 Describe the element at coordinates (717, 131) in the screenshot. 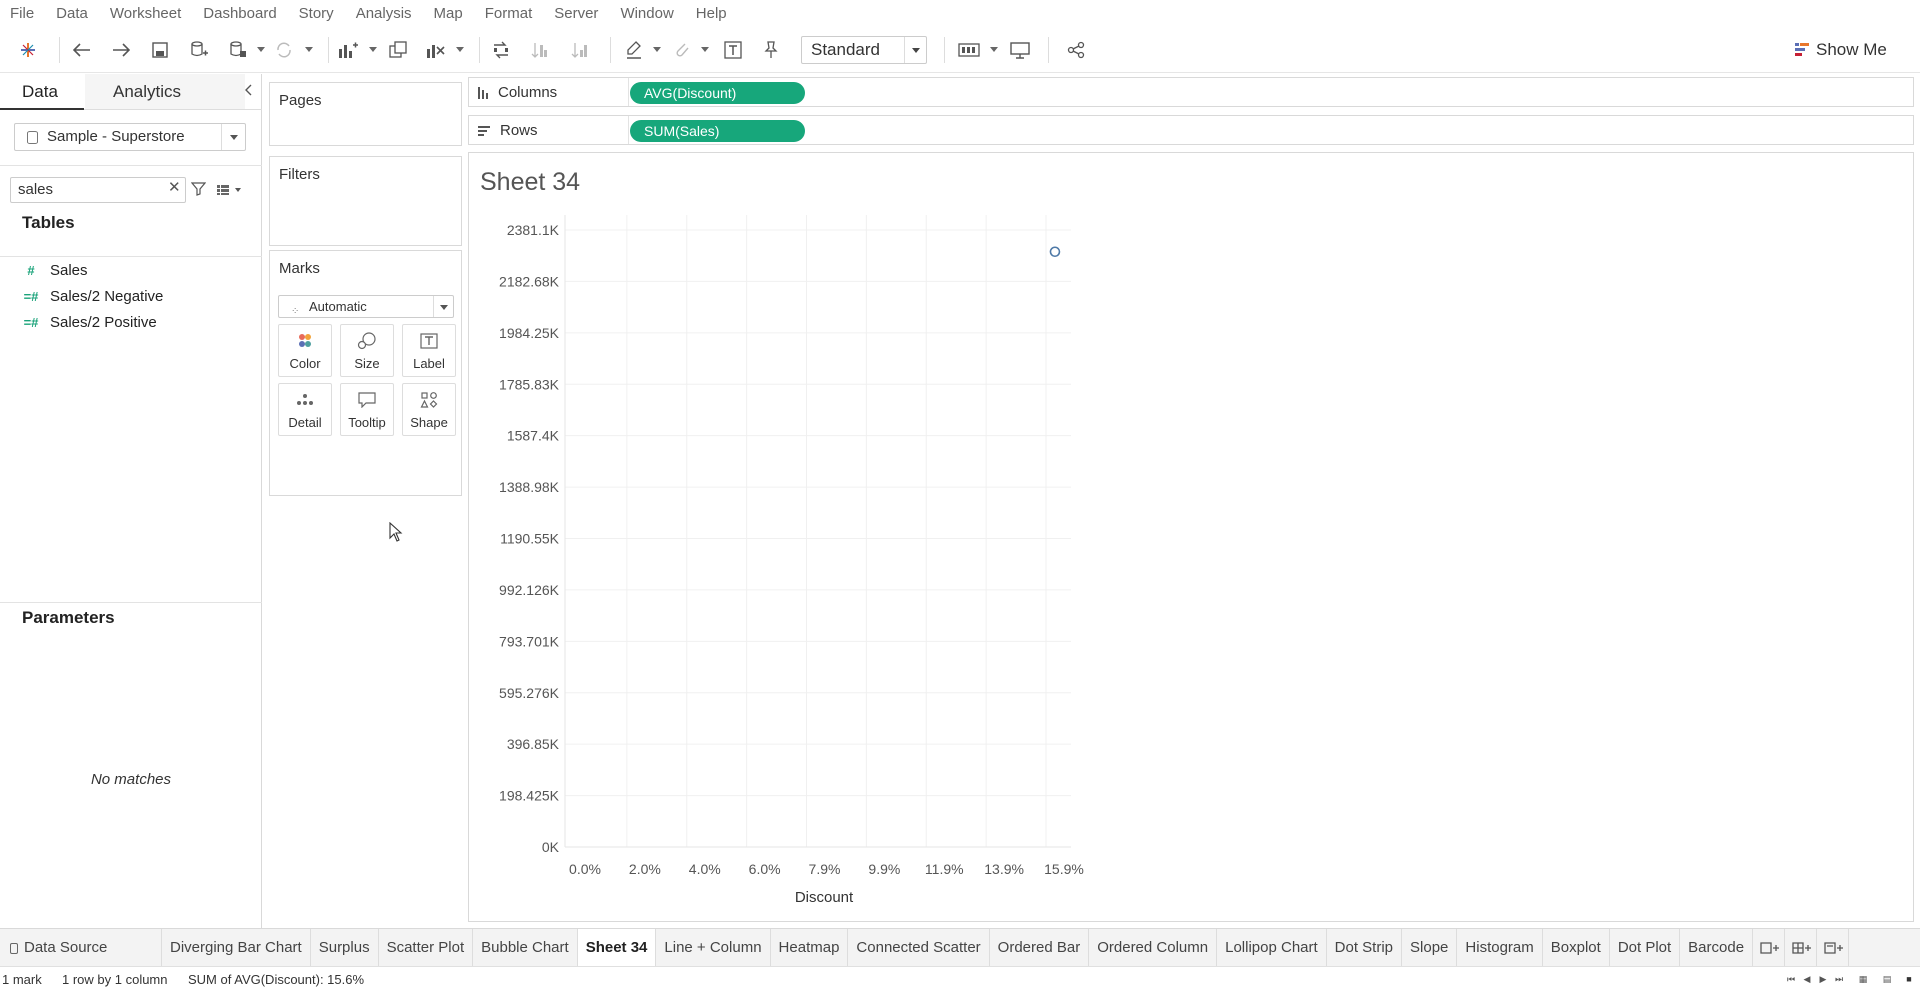

I see `rows-pill: SUM(Sales)` at that location.